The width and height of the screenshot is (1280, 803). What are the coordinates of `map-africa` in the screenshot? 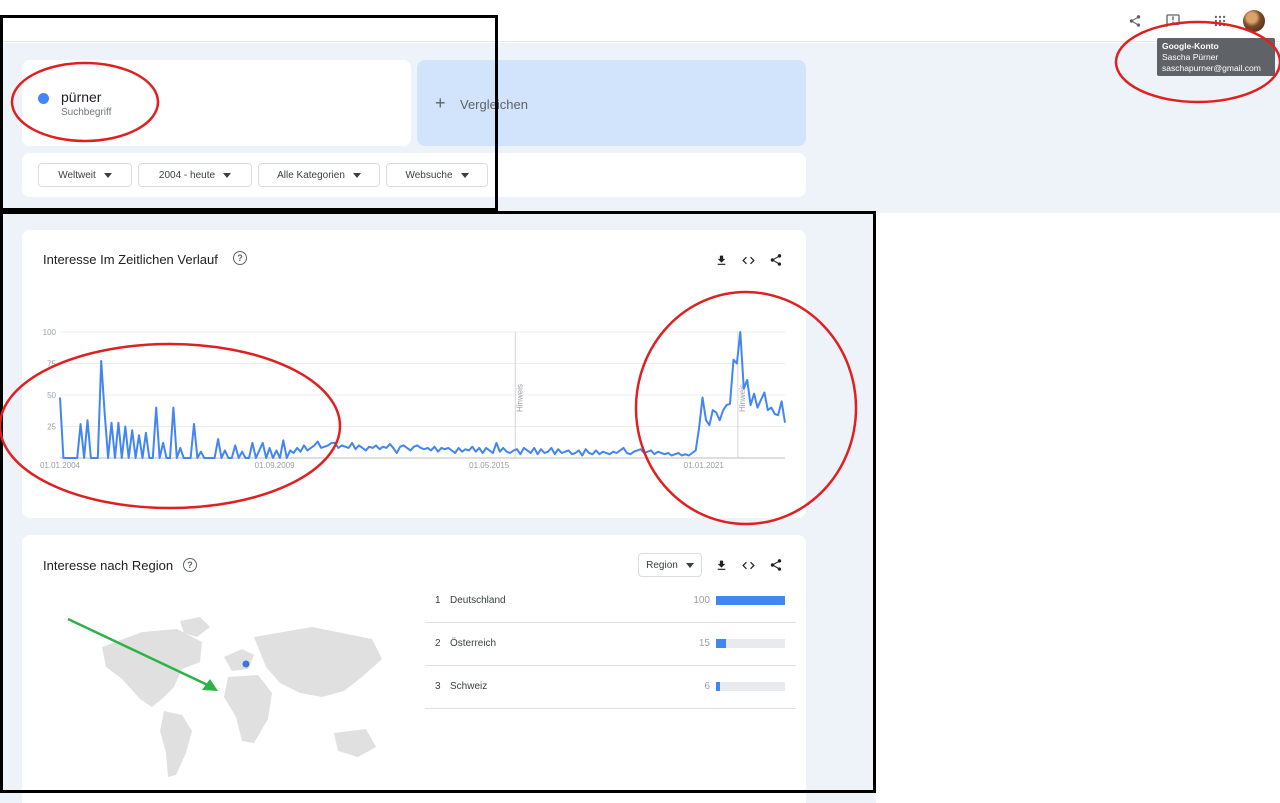 It's located at (248, 709).